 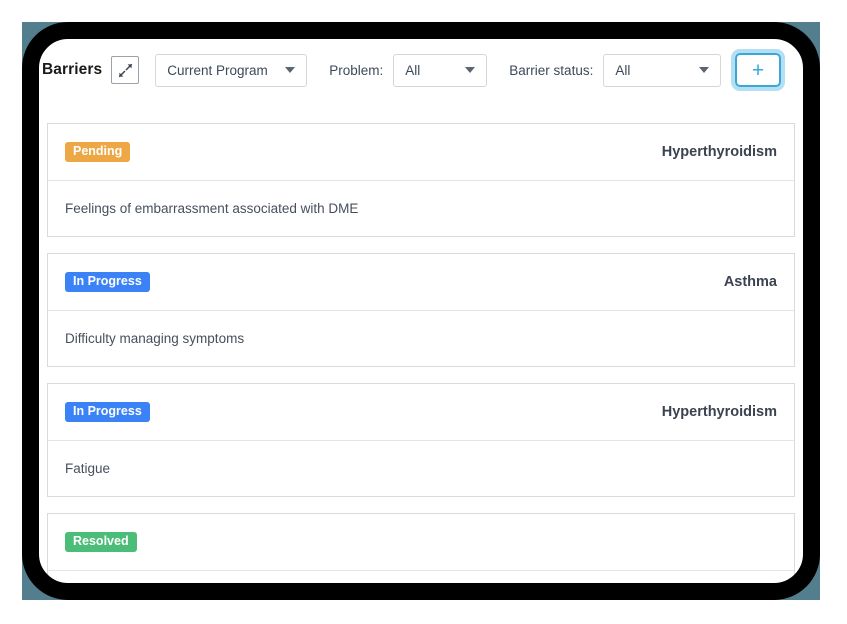 I want to click on barrier-description: Difficulty managing symptoms, so click(x=155, y=338).